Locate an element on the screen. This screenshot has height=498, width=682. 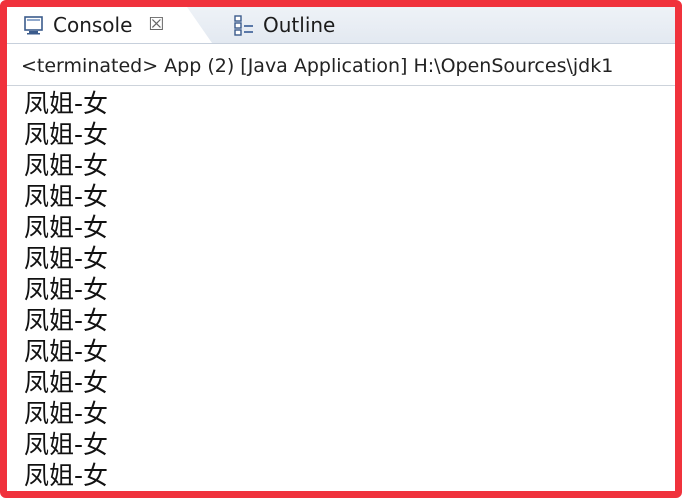
tab-console: Console ☒ is located at coordinates (109, 25).